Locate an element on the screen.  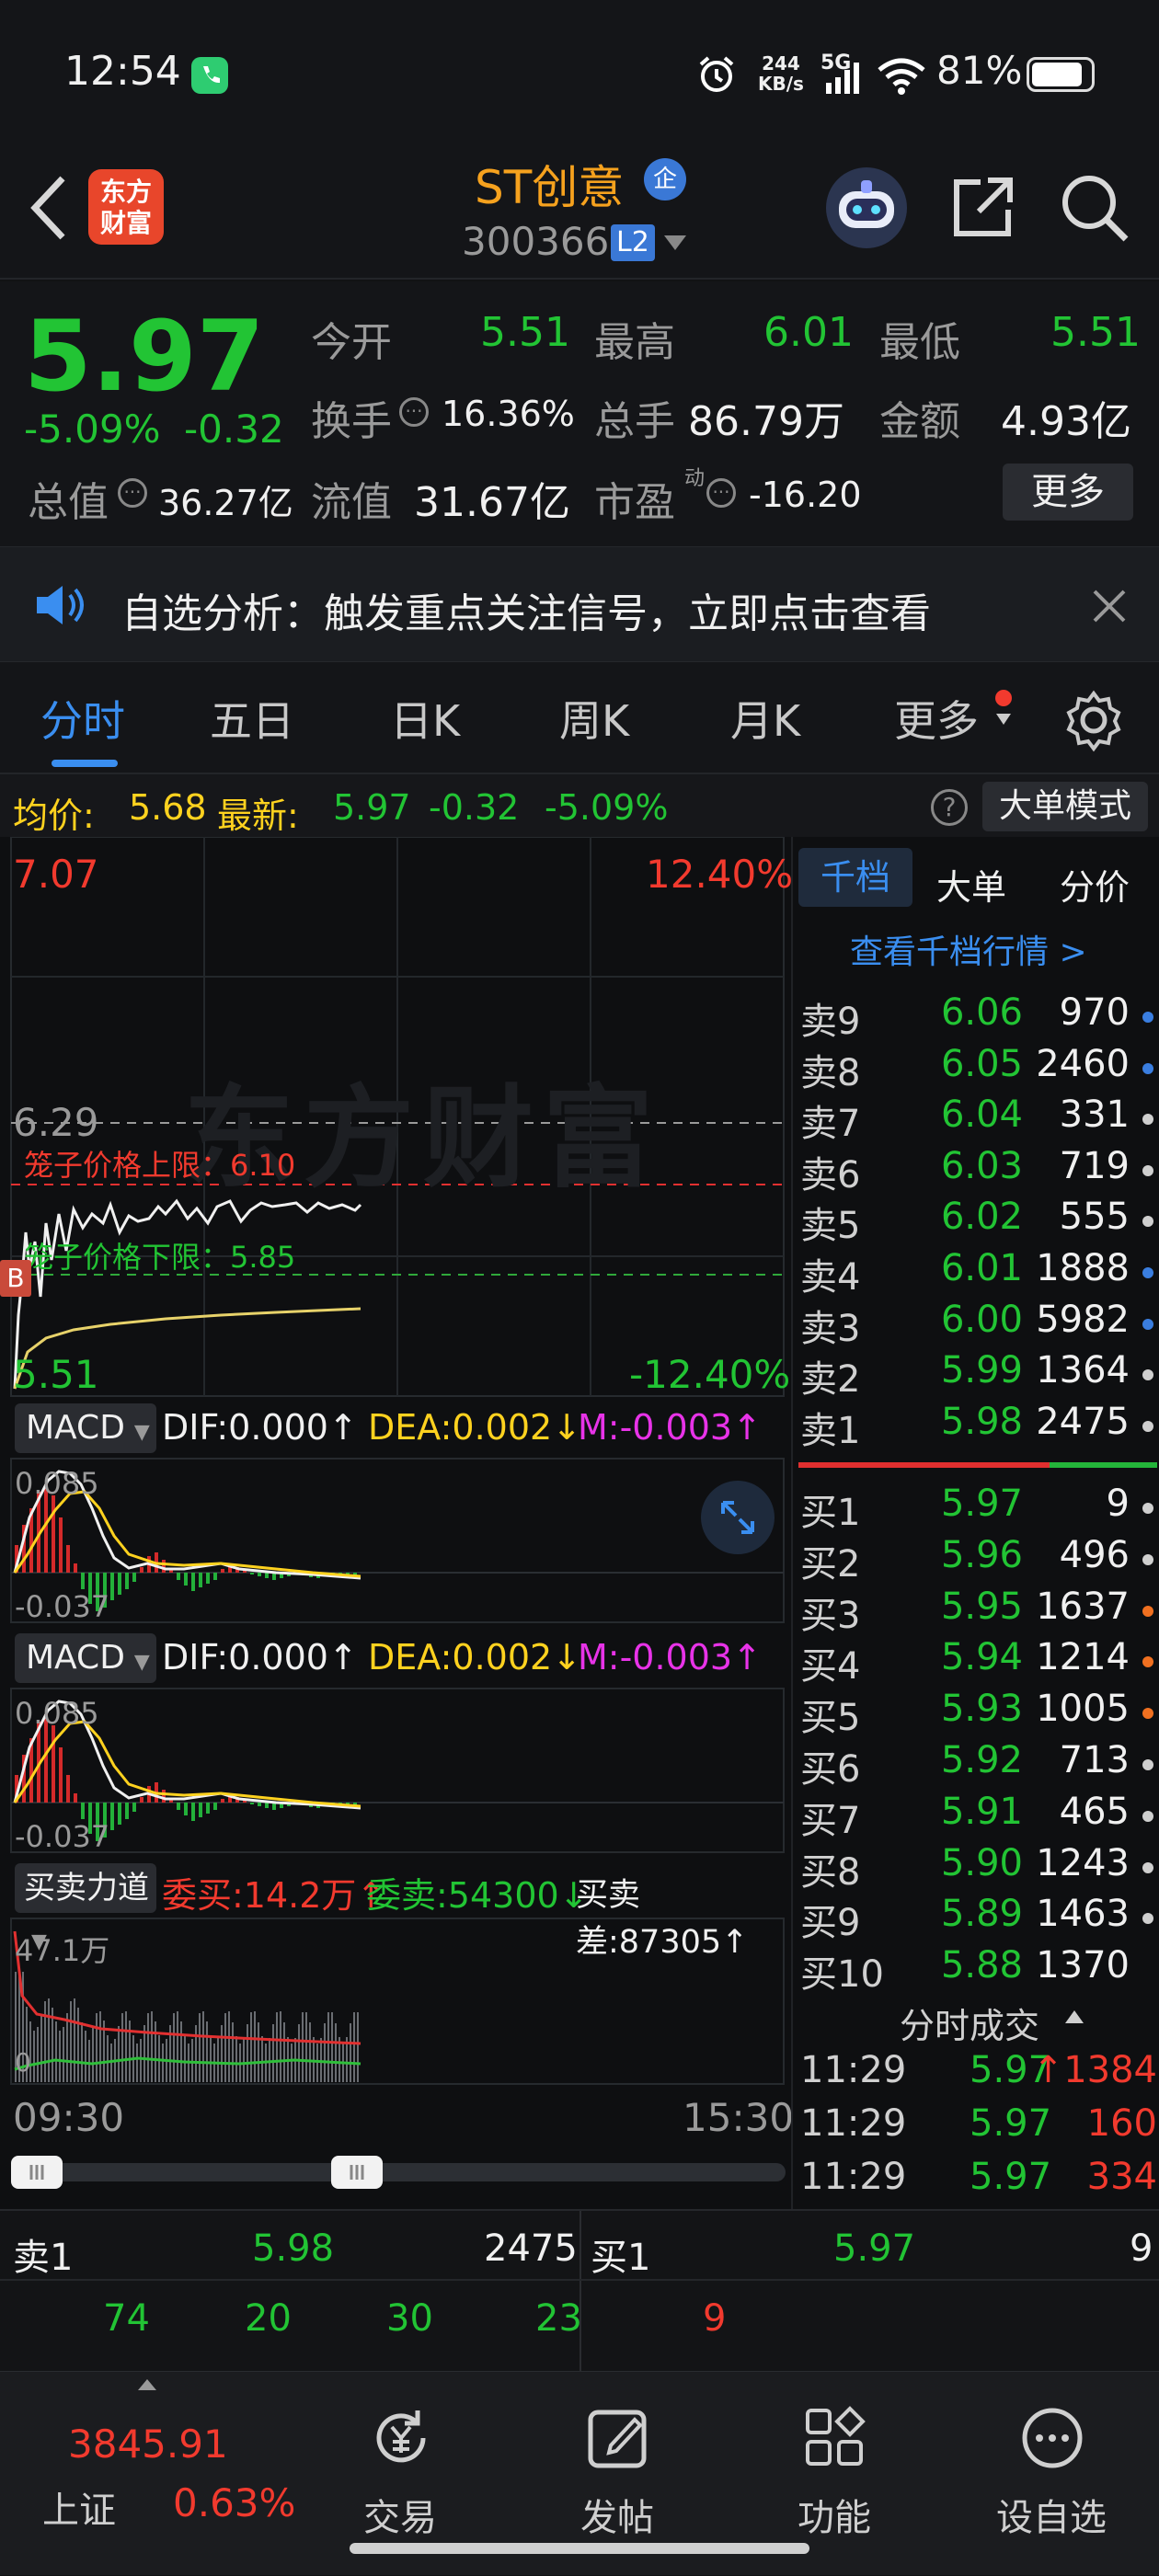
big-order-mode-button: 大单模式 is located at coordinates (1065, 806).